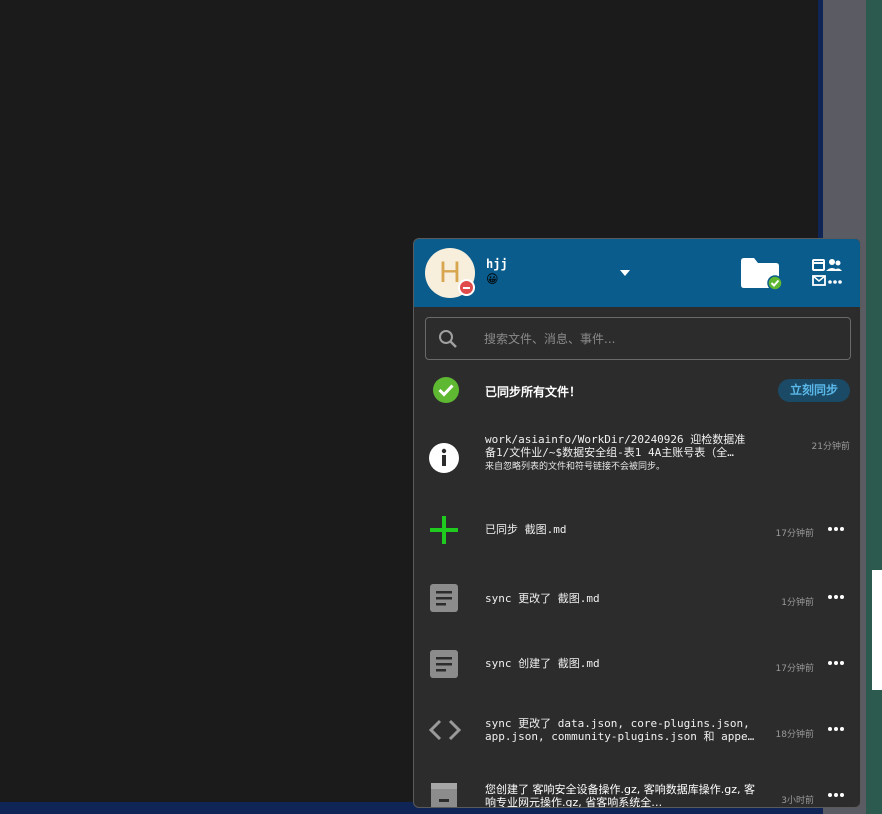  Describe the element at coordinates (637, 663) in the screenshot. I see `activity-item: sync 创建了 截图.md 17分钟前` at that location.